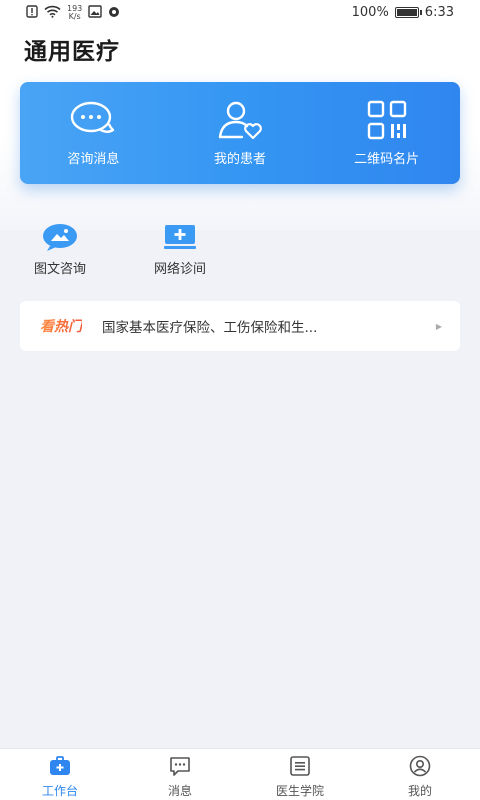 Image resolution: width=480 pixels, height=800 pixels. Describe the element at coordinates (32, 13) in the screenshot. I see `sim-alert-icon` at that location.